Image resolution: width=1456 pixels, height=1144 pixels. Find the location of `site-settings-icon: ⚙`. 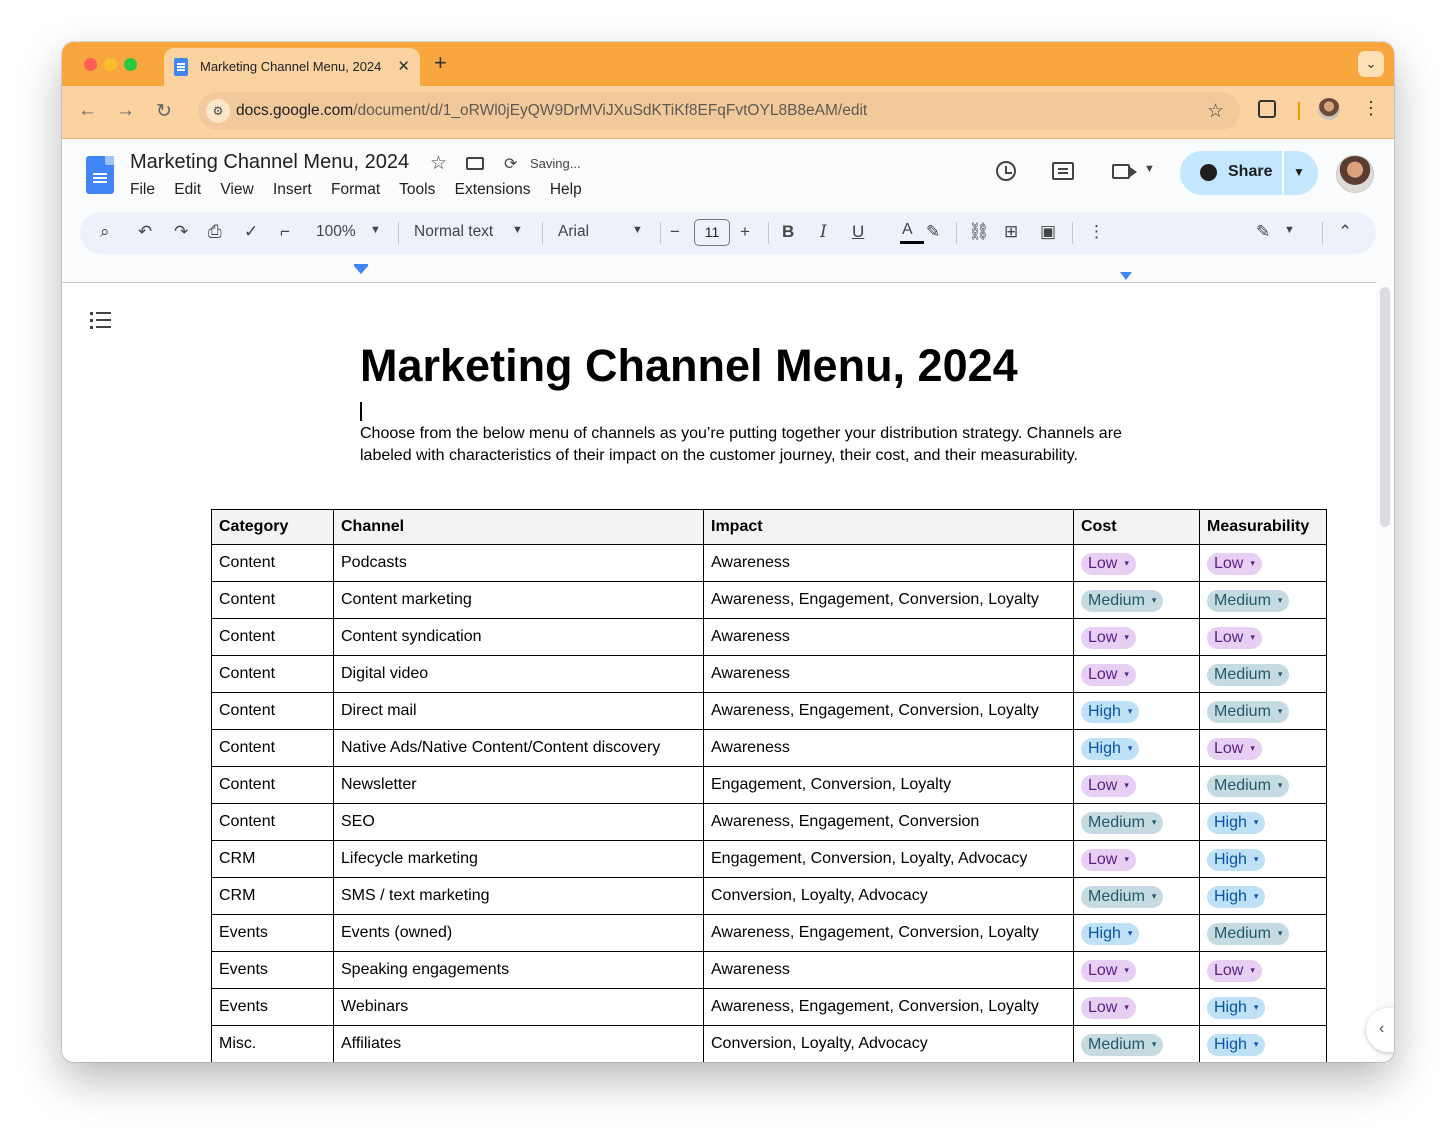

site-settings-icon: ⚙ is located at coordinates (218, 111).